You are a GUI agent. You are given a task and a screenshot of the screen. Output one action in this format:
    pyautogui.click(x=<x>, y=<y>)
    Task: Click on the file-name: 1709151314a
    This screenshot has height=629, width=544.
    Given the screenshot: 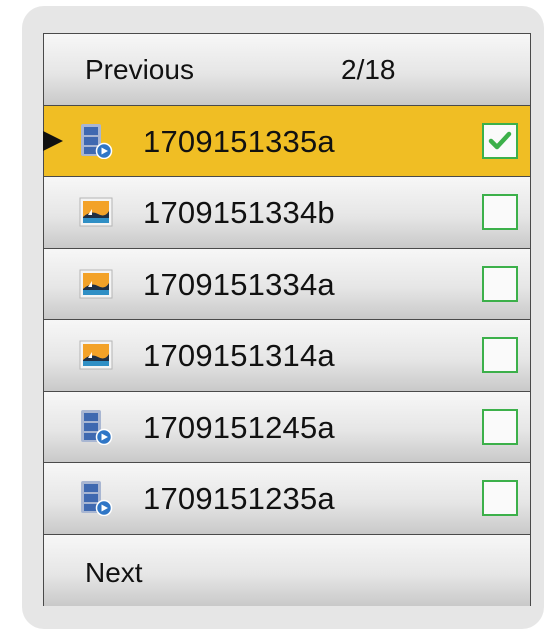 What is the action you would take?
    pyautogui.click(x=239, y=355)
    